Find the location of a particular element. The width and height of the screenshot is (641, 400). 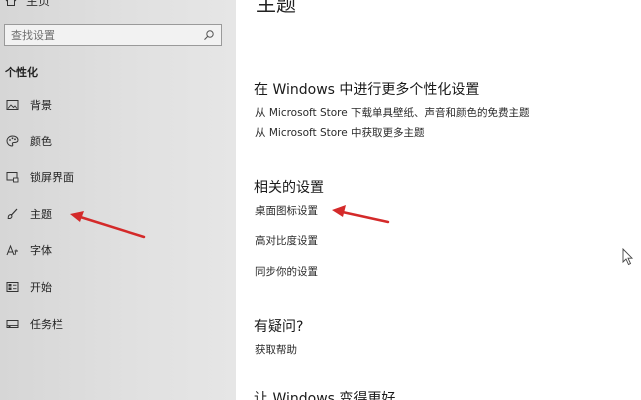

search-box is located at coordinates (113, 35).